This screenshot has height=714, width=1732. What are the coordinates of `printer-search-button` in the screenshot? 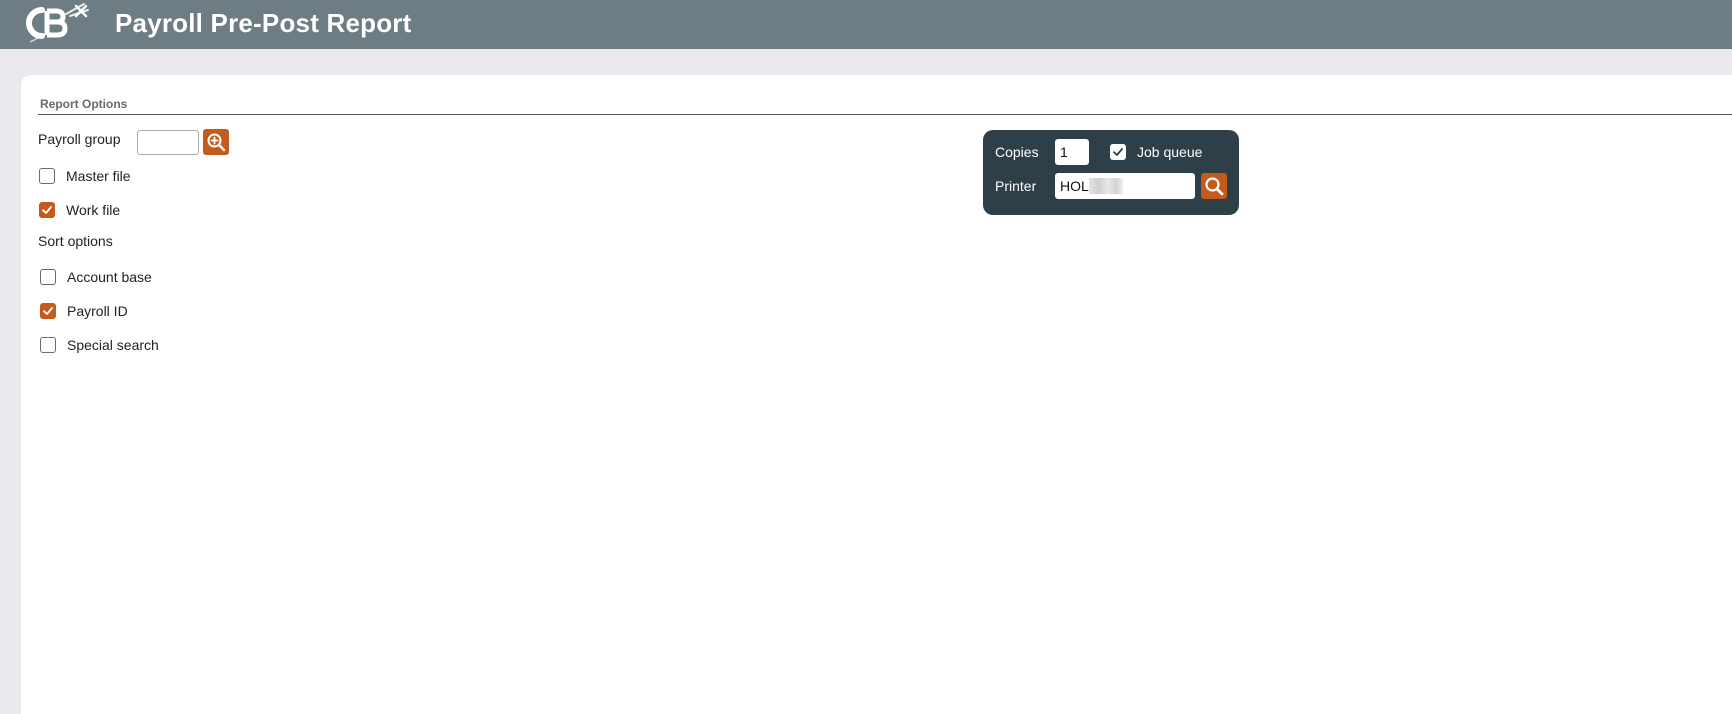 It's located at (1214, 186).